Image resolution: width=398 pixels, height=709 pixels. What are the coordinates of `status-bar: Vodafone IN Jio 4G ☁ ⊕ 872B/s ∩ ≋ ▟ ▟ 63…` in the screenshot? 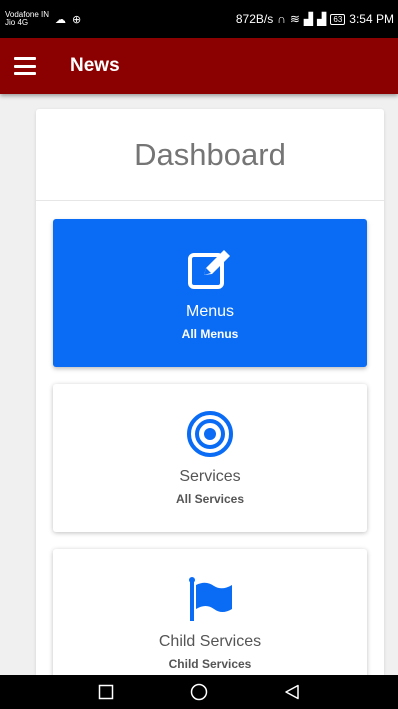 It's located at (199, 19).